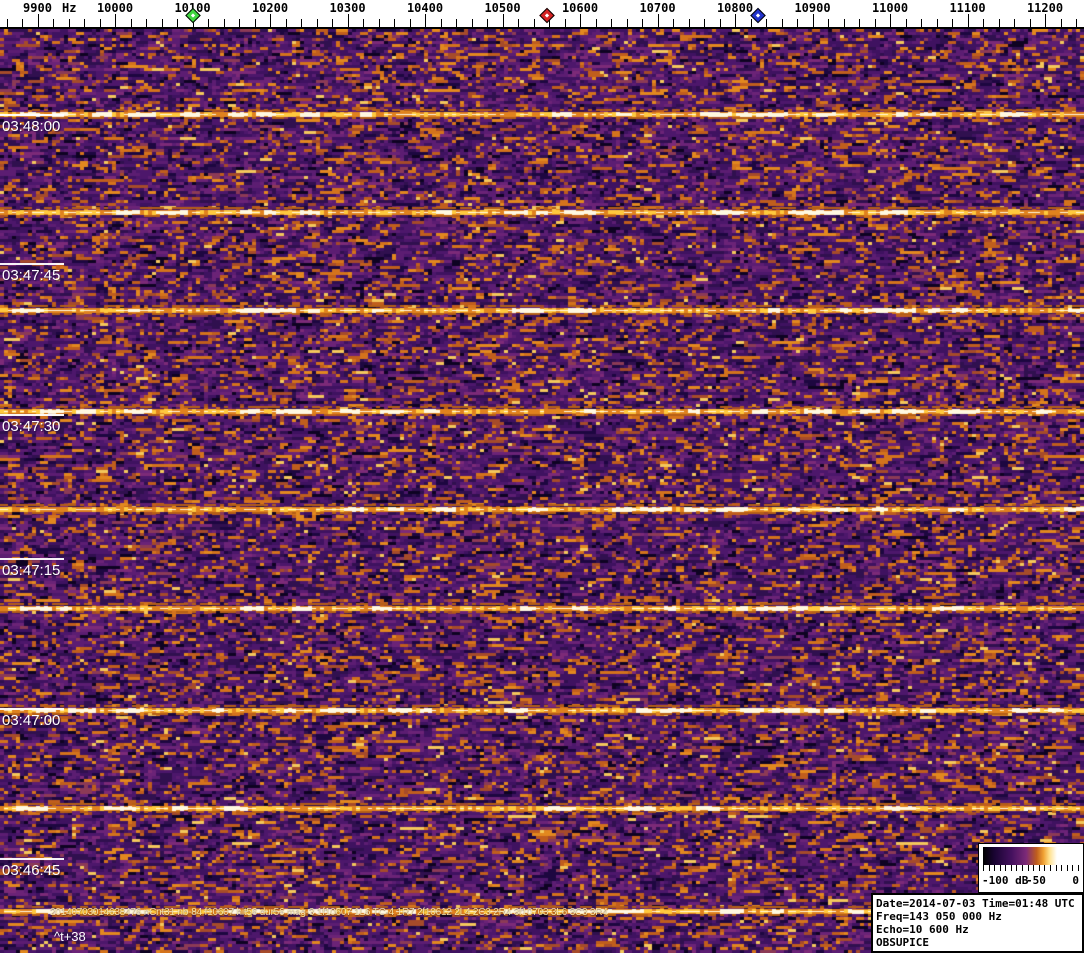  I want to click on freq-label: 10700, so click(657, 8).